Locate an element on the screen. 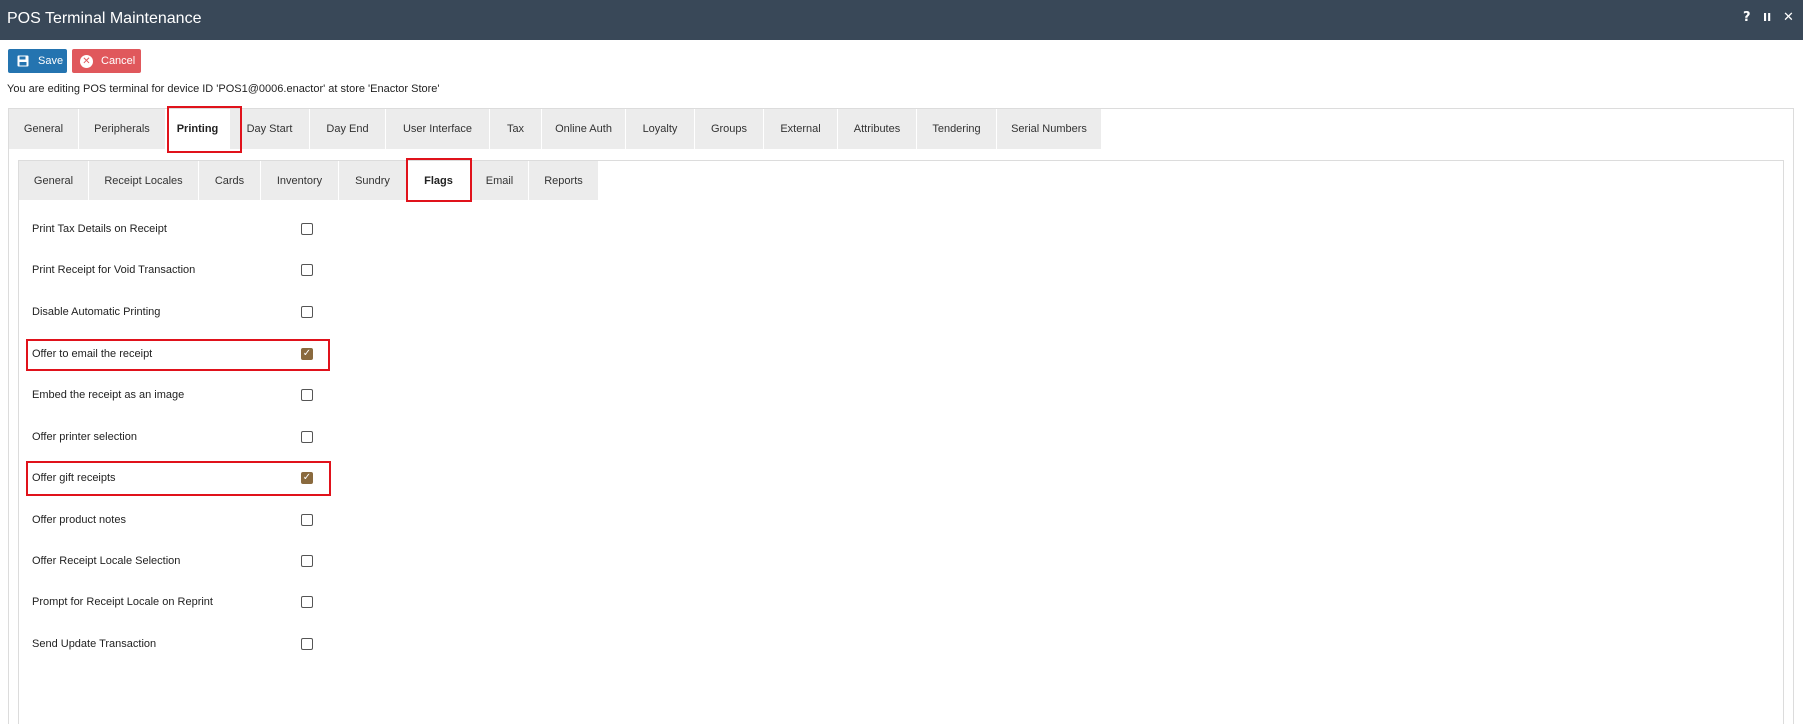 The width and height of the screenshot is (1803, 724). flag-label: Disable Automatic Printing is located at coordinates (96, 312).